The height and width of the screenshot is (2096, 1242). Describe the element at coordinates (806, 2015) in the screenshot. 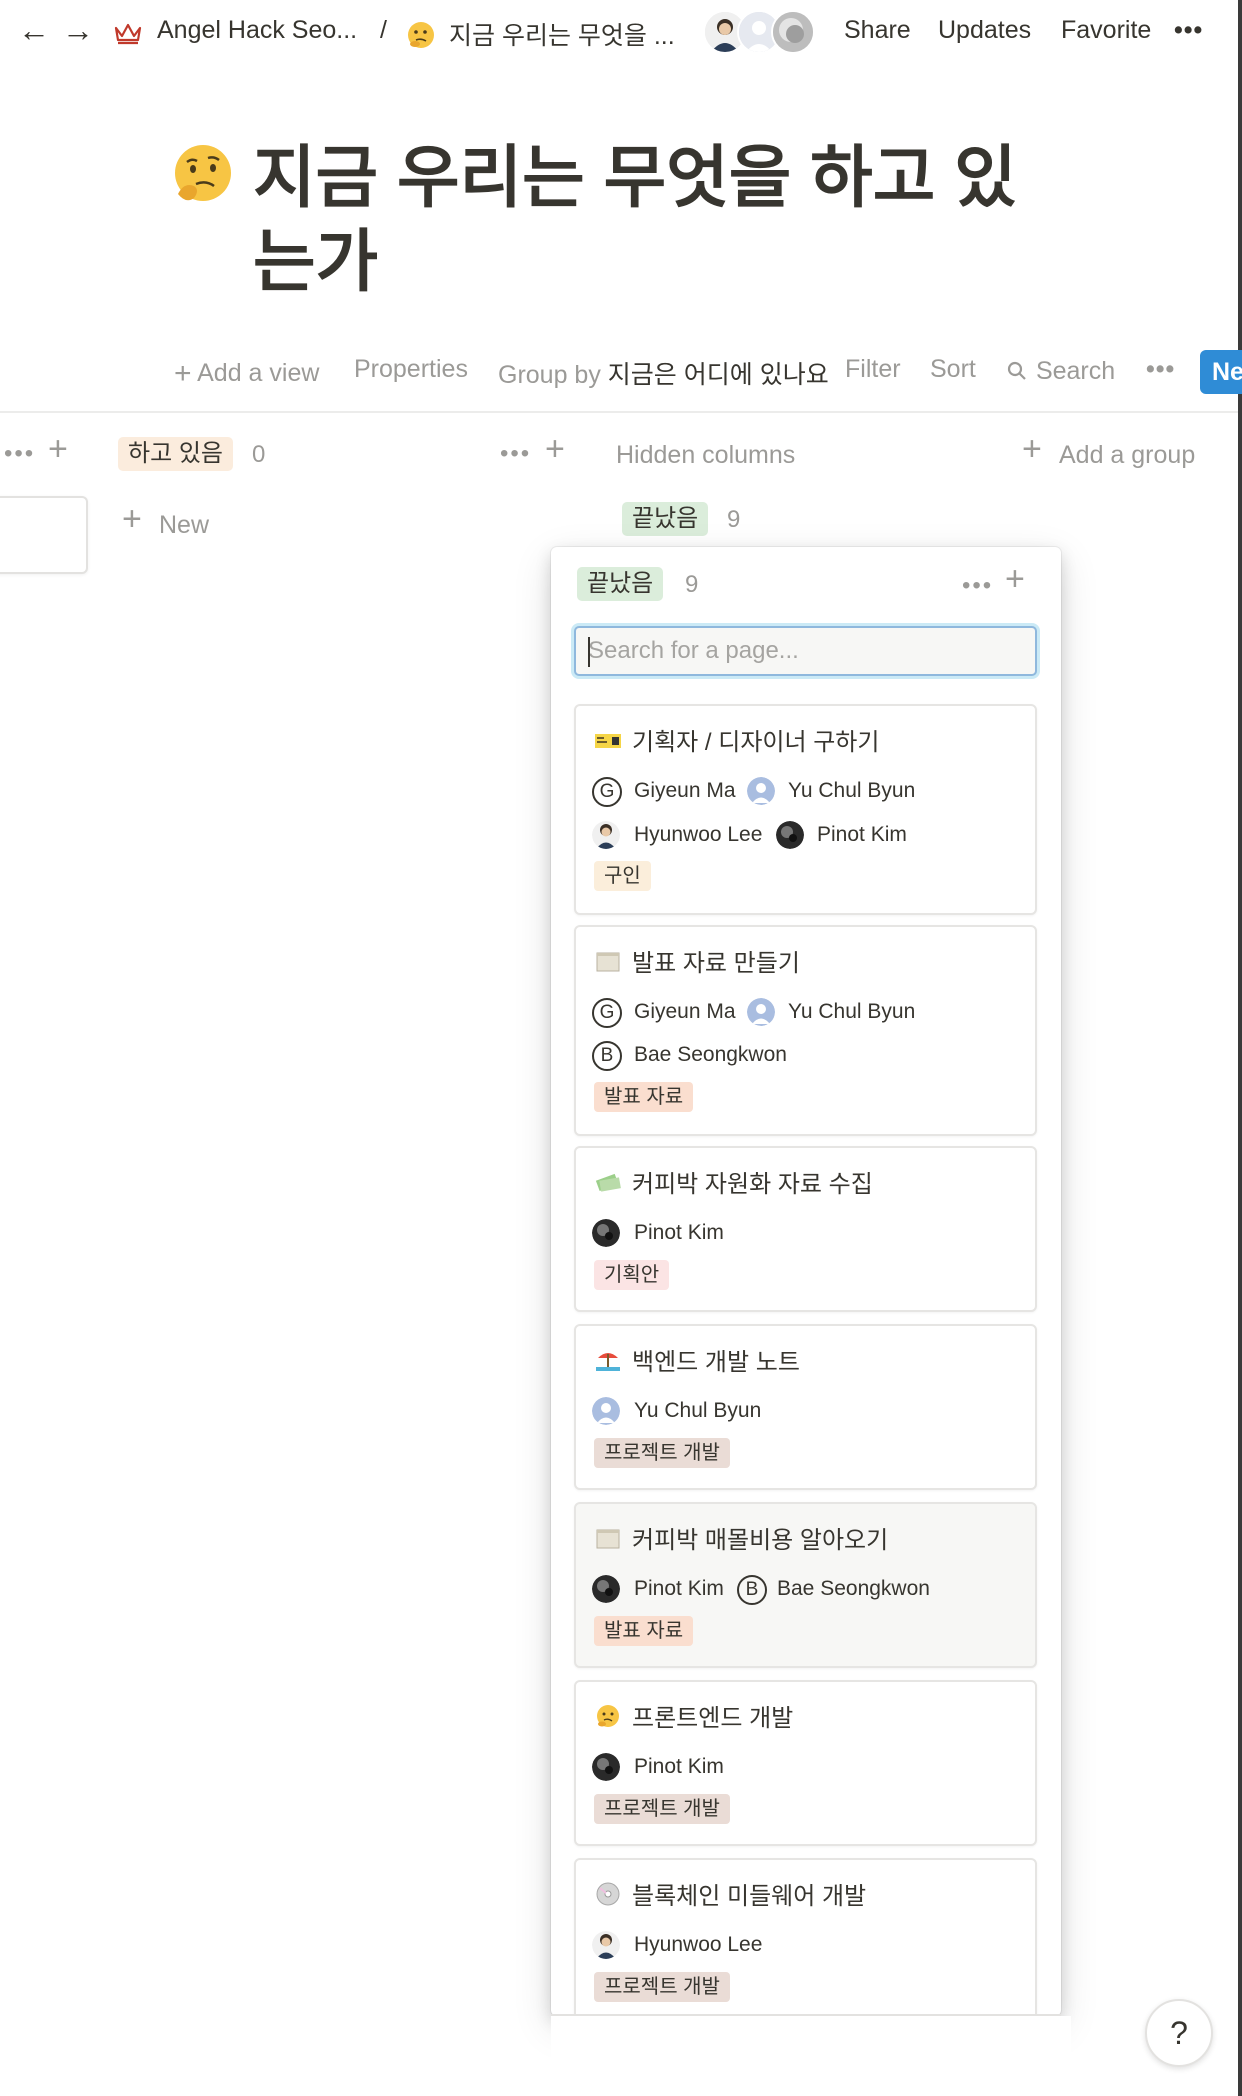

I see `panel-bottom-border` at that location.